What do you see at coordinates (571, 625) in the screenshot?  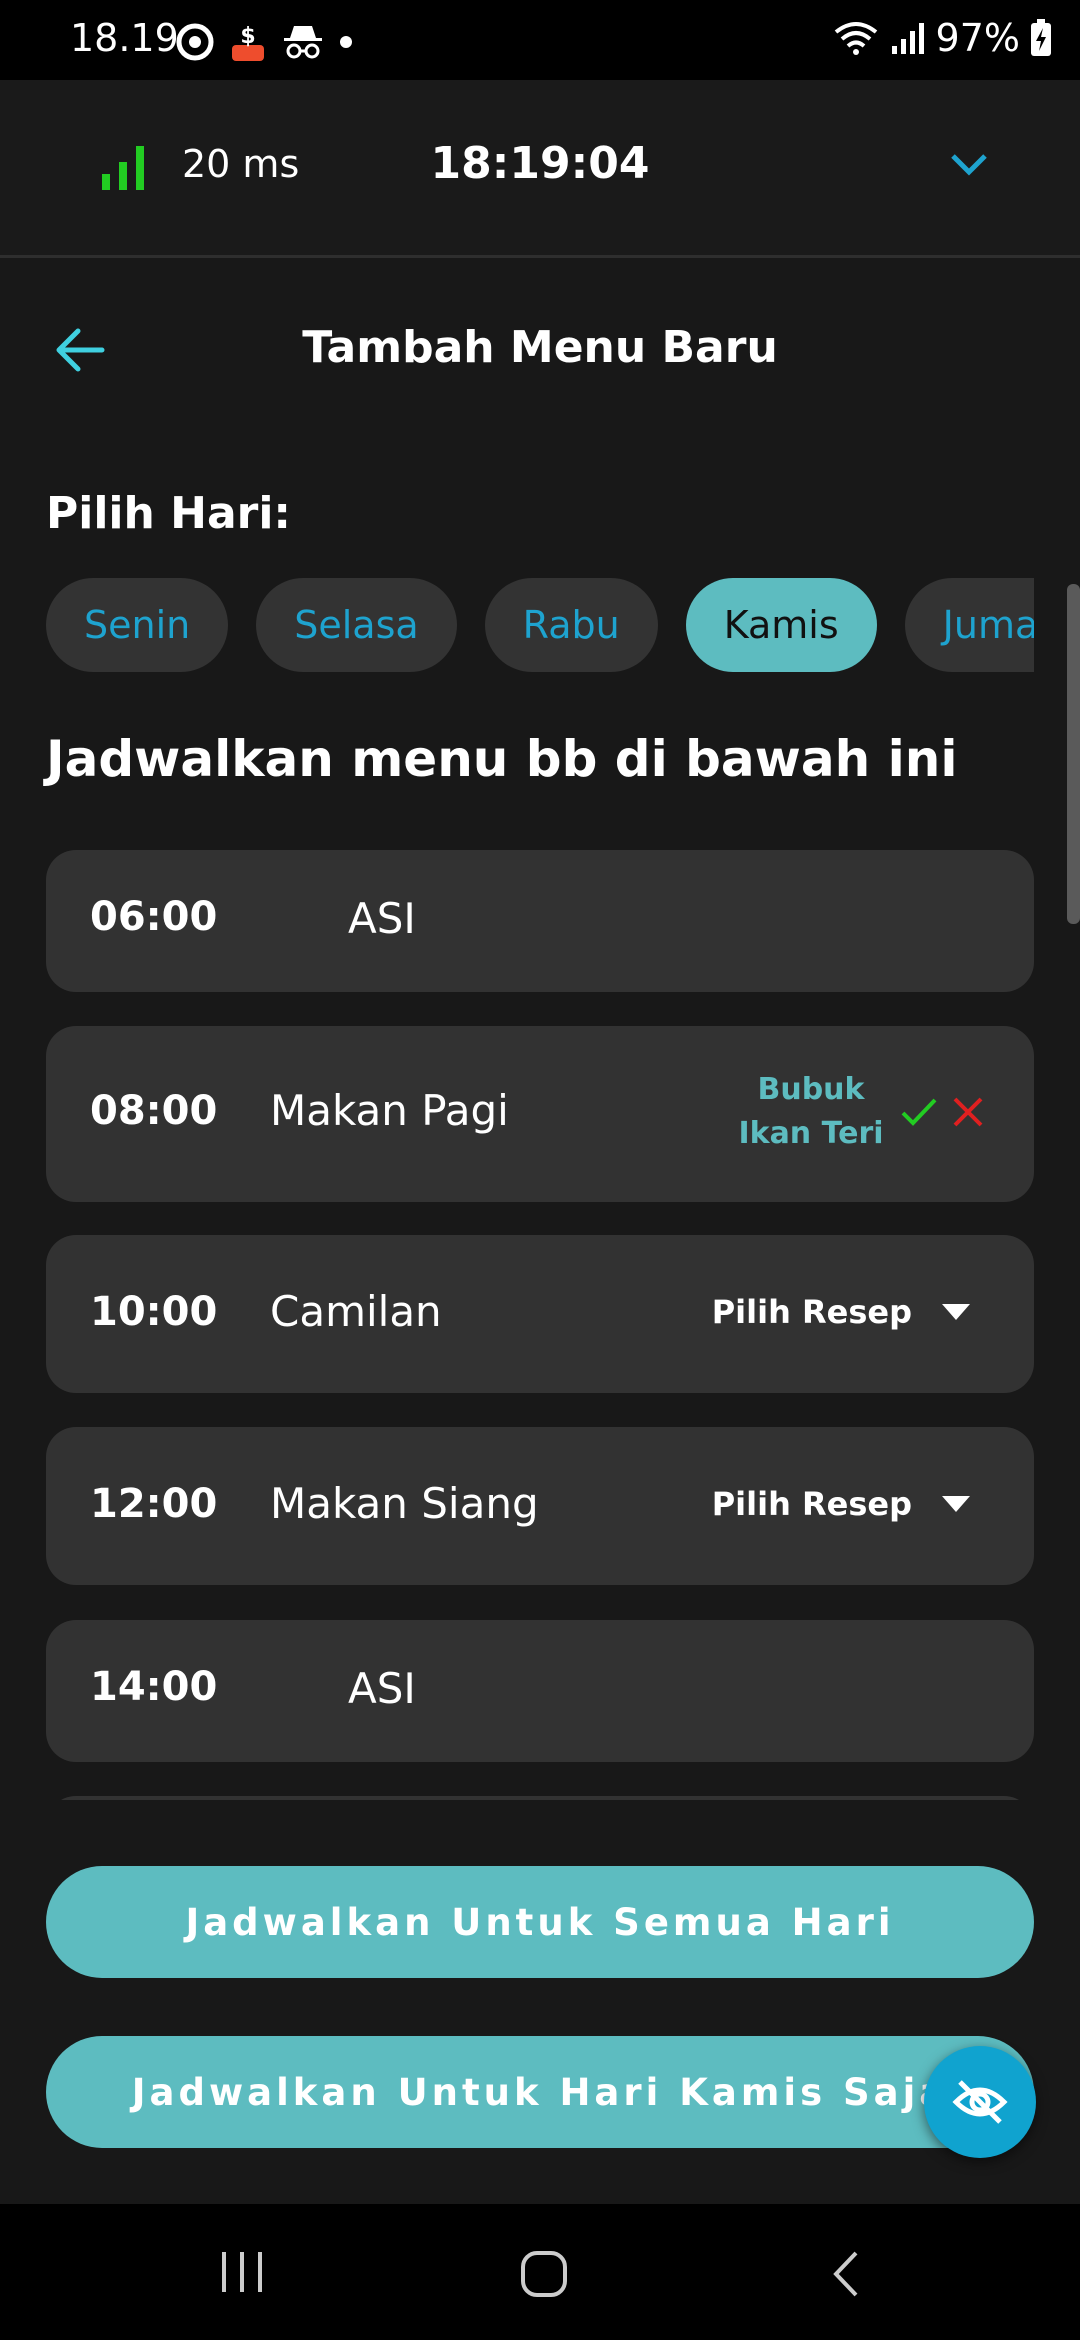 I see `day-chip-rabu: Rabu` at bounding box center [571, 625].